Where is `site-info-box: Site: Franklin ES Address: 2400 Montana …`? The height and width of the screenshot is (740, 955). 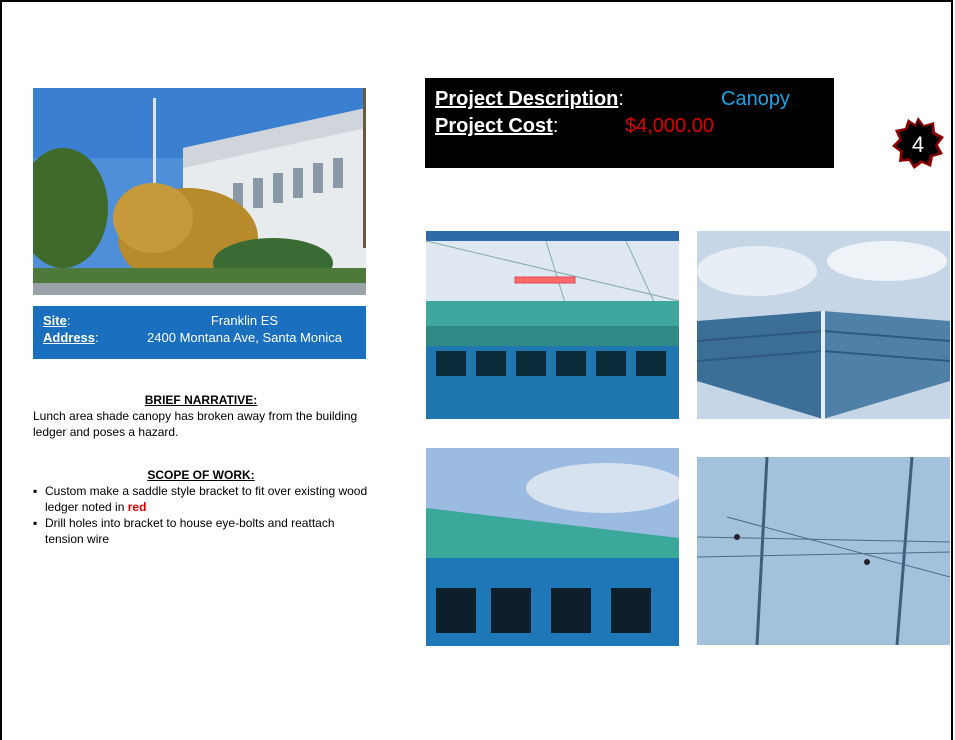 site-info-box: Site: Franklin ES Address: 2400 Montana … is located at coordinates (199, 332).